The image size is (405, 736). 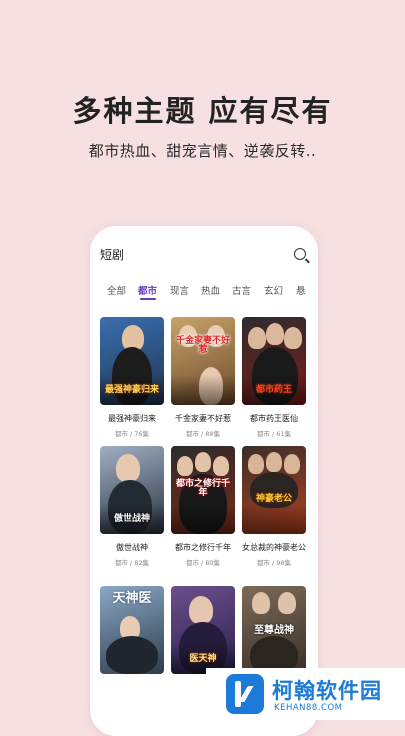 I want to click on drama-title: 女总裁的神豪老公, so click(x=274, y=547).